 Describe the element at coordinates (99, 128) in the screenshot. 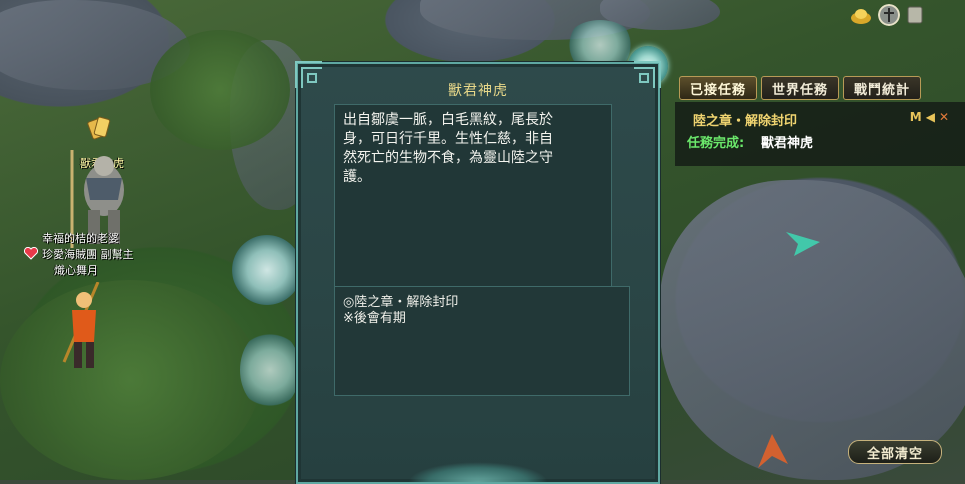

I see `quest-scroll-icon` at that location.